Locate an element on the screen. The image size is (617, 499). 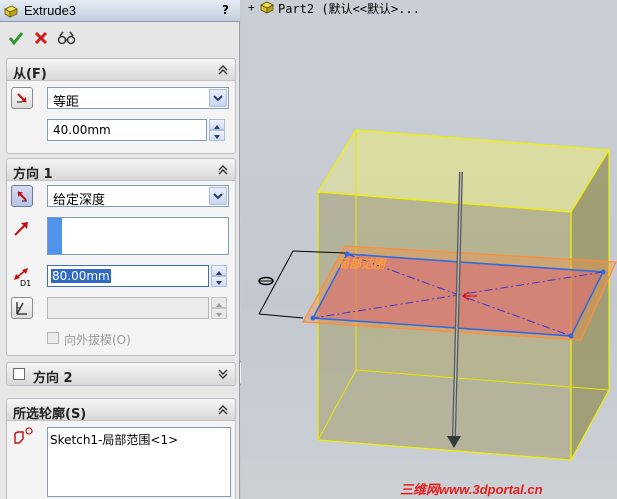
contour-selection-icon is located at coordinates (23, 435).